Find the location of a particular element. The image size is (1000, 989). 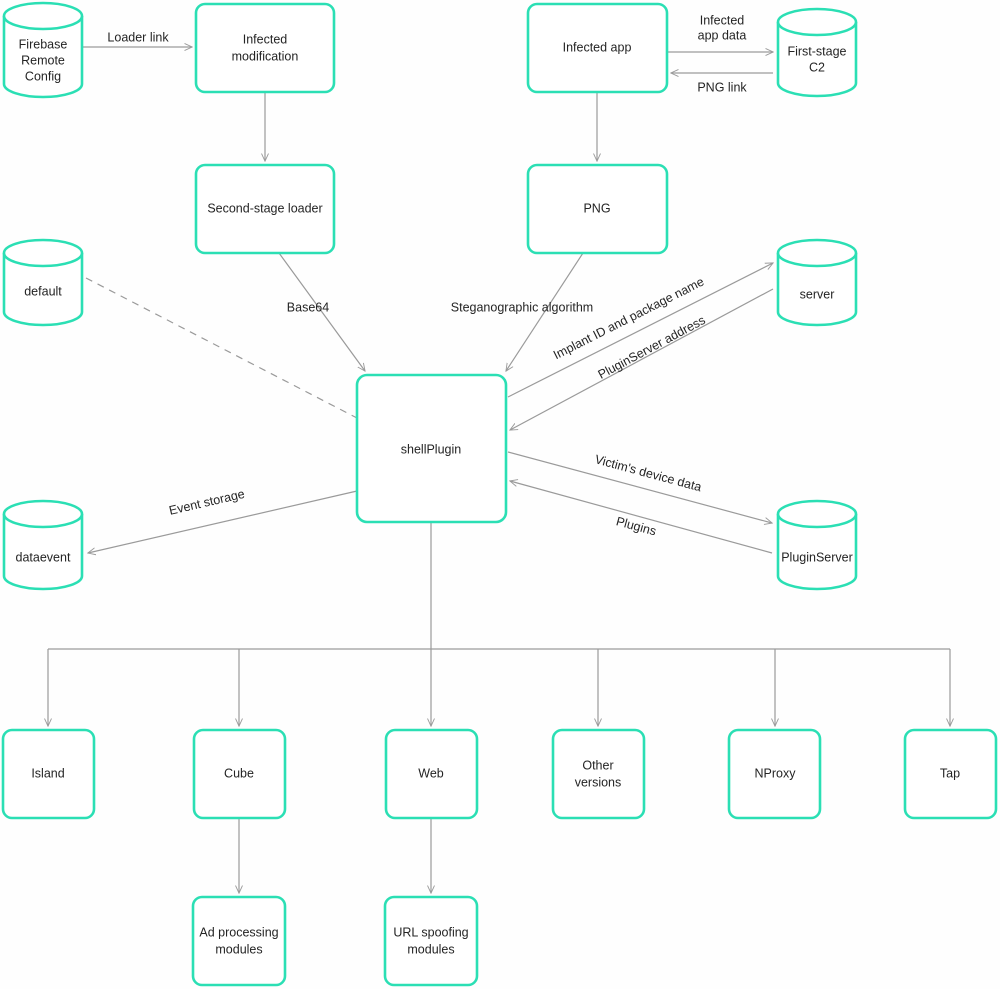

node-label-firebase-line1: Firebase is located at coordinates (43, 44).